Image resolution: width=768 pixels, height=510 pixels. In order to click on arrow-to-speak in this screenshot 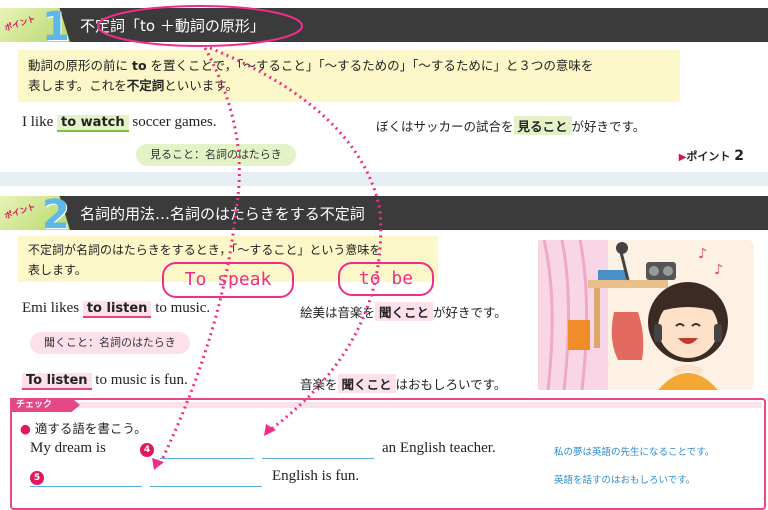, I will do `click(199, 256)`.